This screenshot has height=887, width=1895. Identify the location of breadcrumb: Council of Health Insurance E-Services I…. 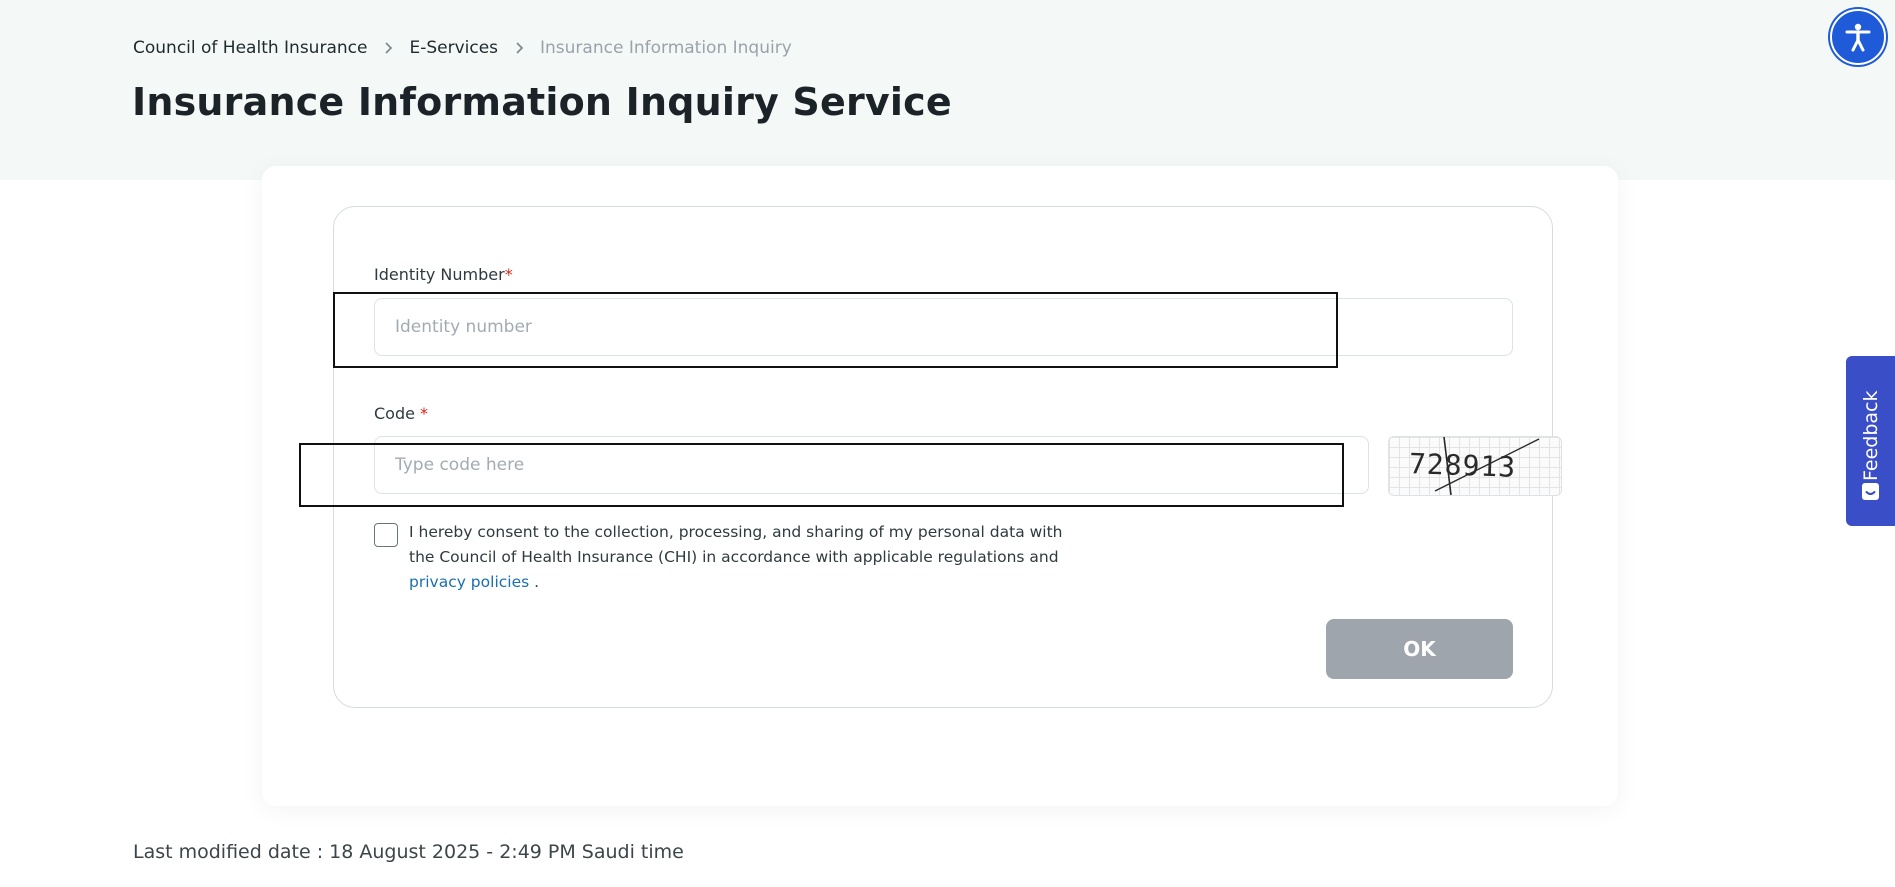
(462, 48).